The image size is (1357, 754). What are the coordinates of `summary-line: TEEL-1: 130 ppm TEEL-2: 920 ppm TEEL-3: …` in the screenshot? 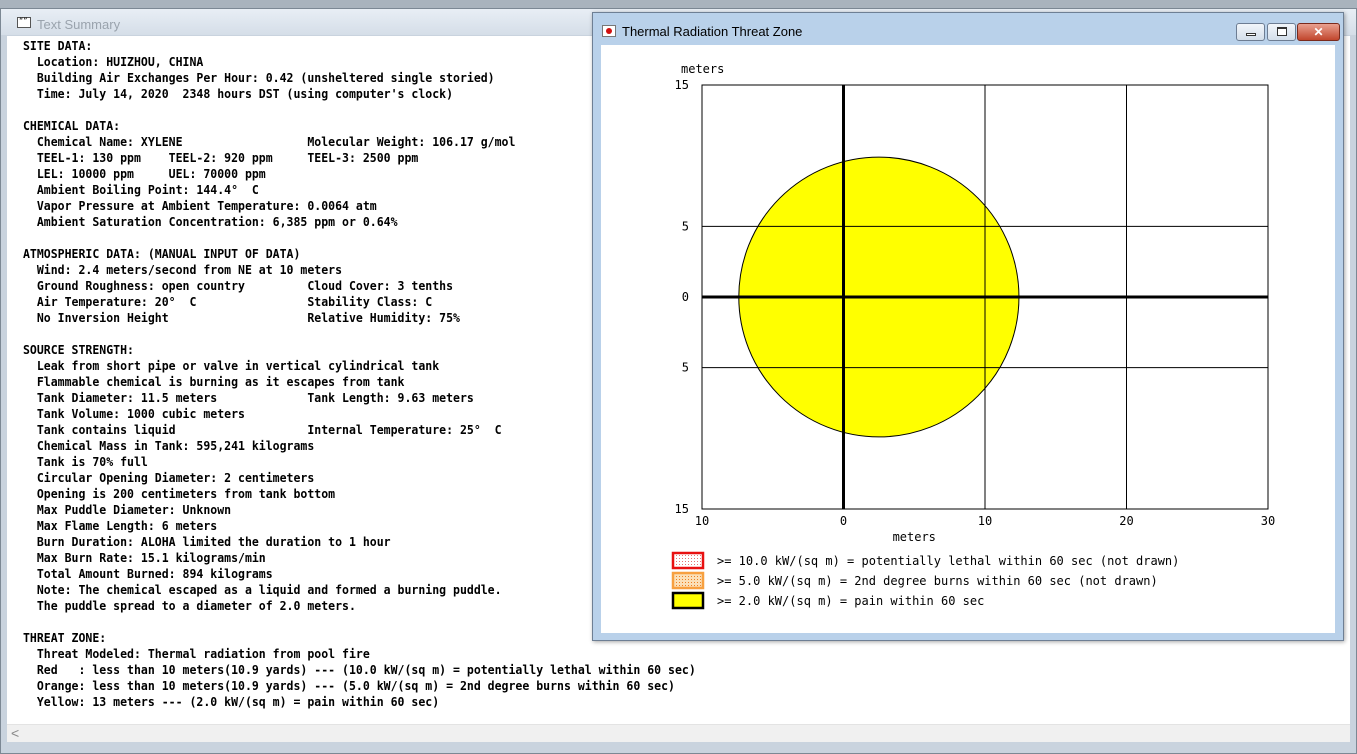 It's located at (221, 158).